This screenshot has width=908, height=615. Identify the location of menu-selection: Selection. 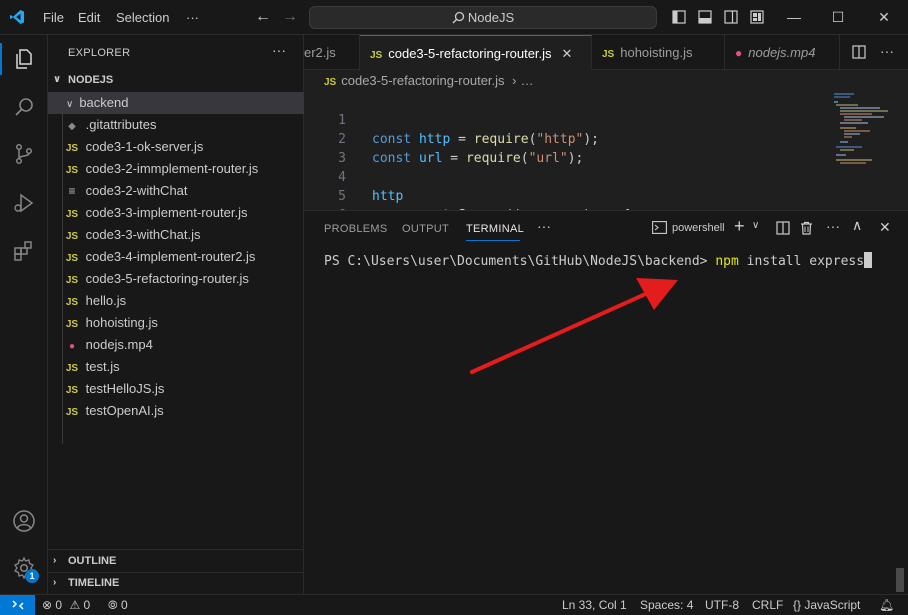
(142, 17).